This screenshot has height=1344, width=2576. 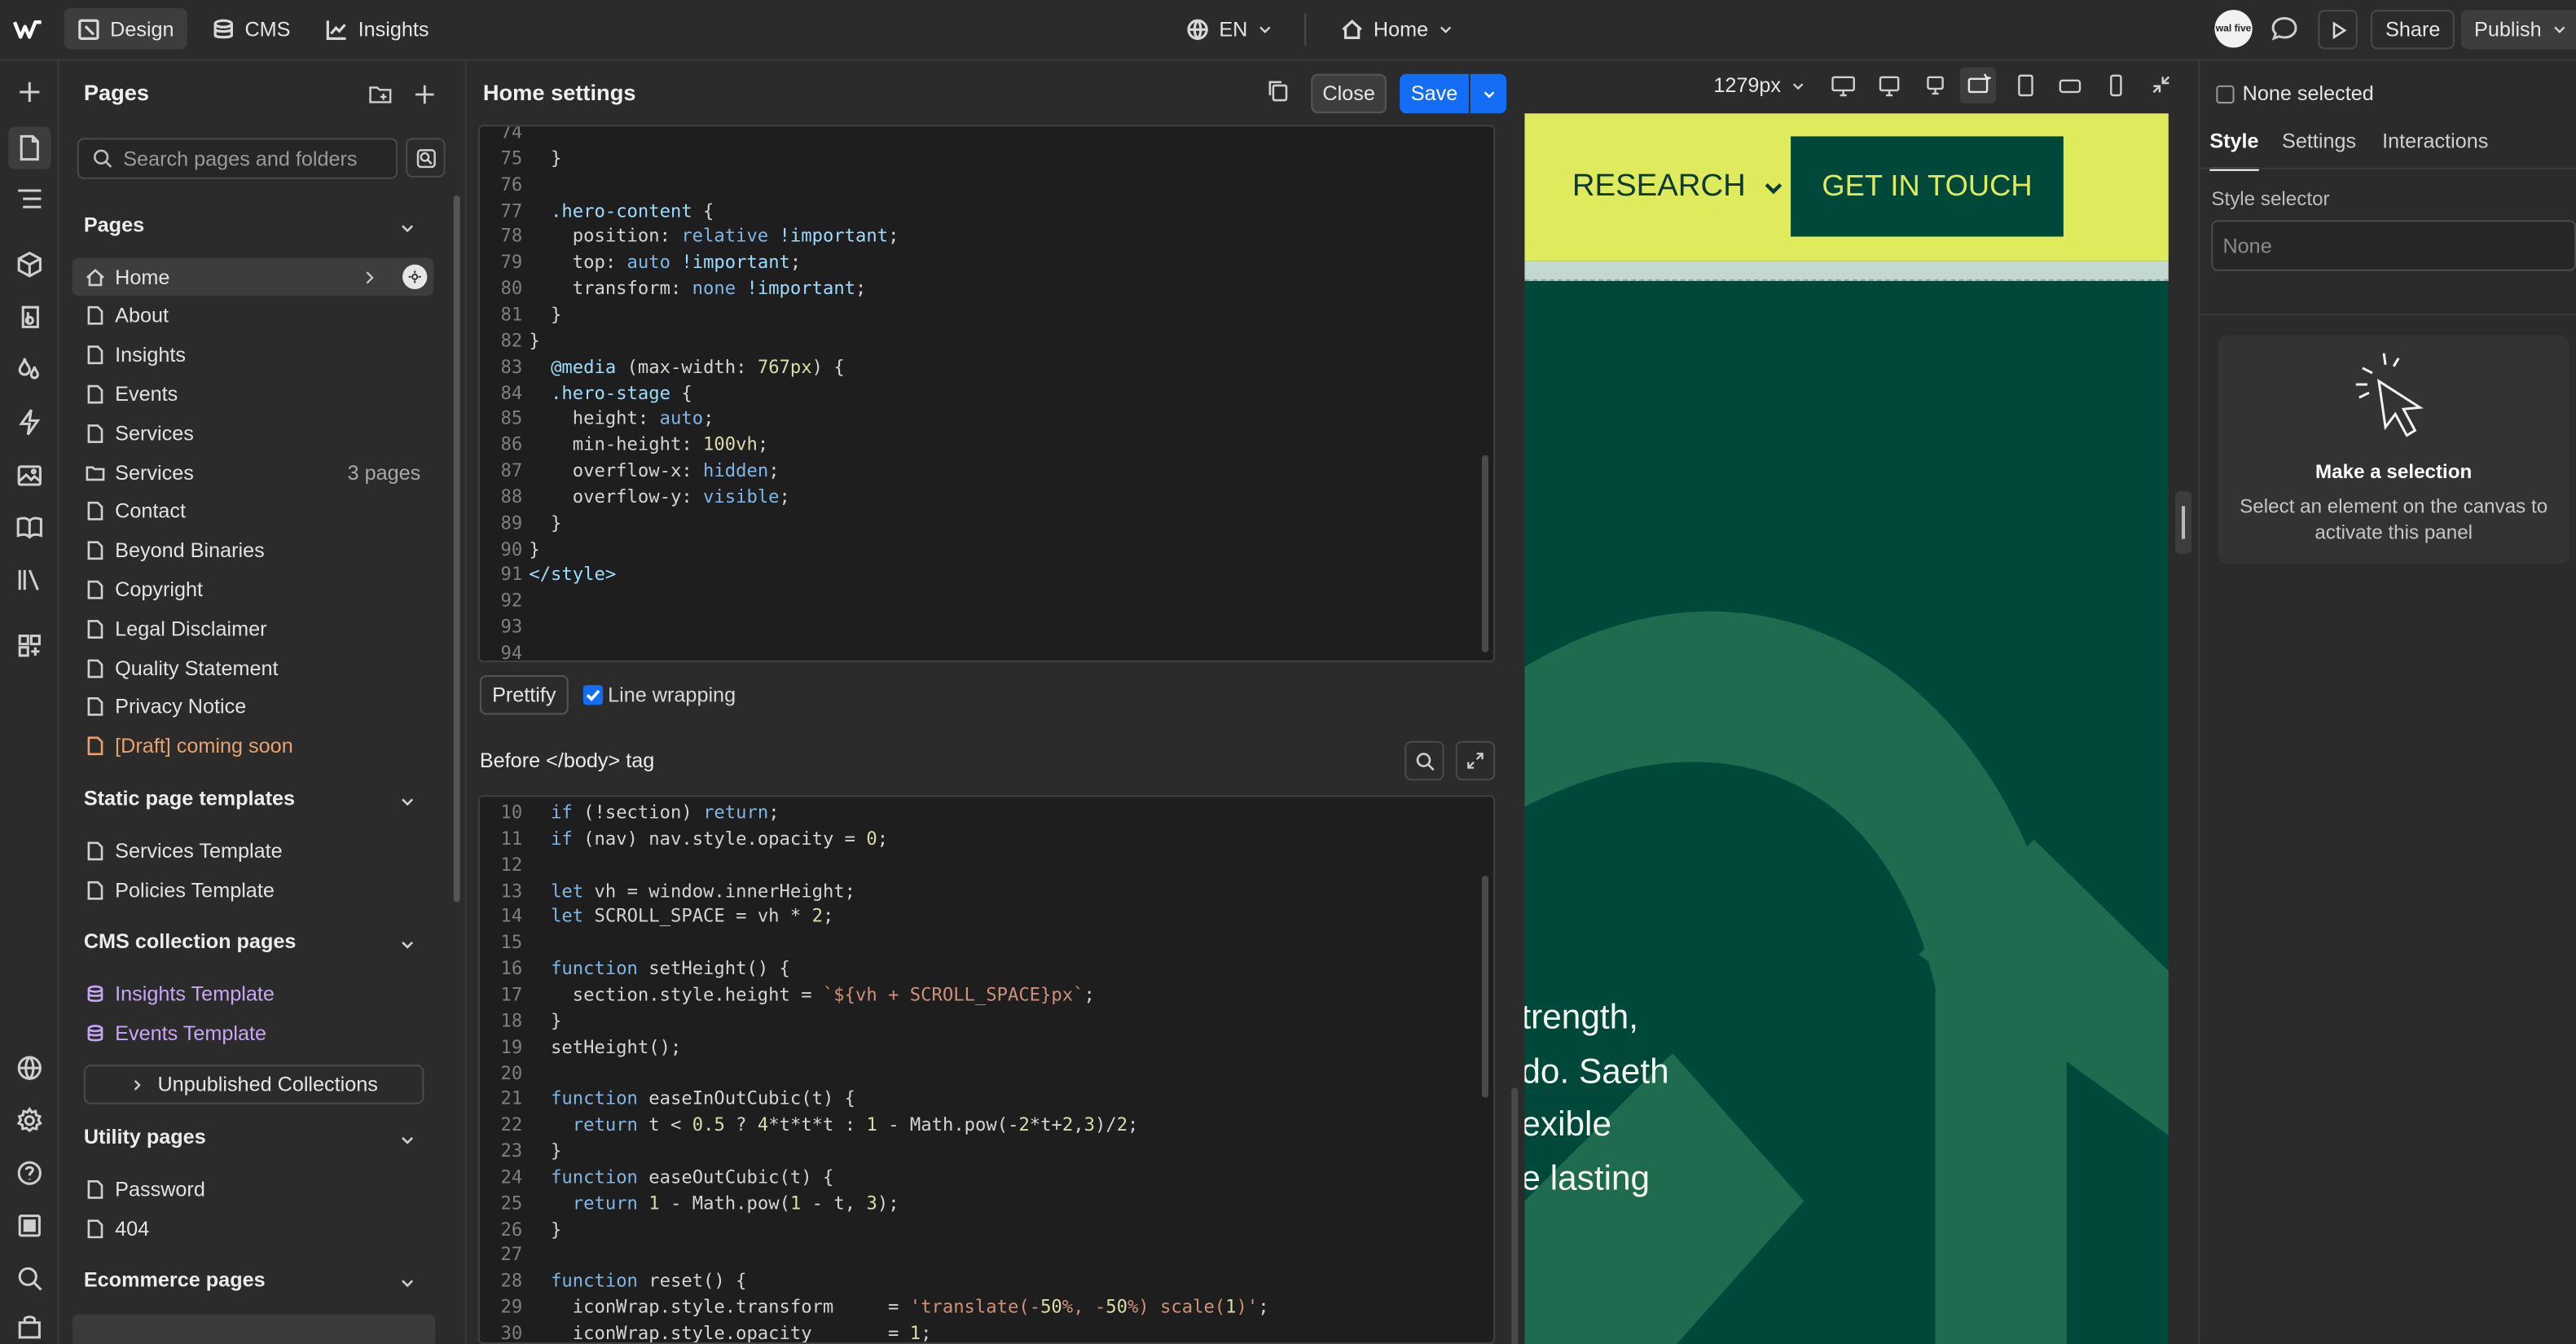 I want to click on duplicate-icon, so click(x=1278, y=93).